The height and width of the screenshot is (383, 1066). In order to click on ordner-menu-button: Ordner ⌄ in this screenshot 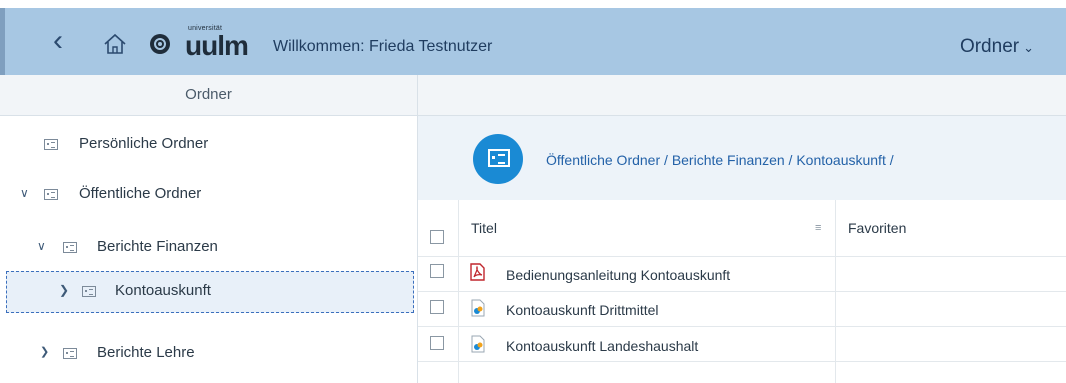, I will do `click(997, 47)`.